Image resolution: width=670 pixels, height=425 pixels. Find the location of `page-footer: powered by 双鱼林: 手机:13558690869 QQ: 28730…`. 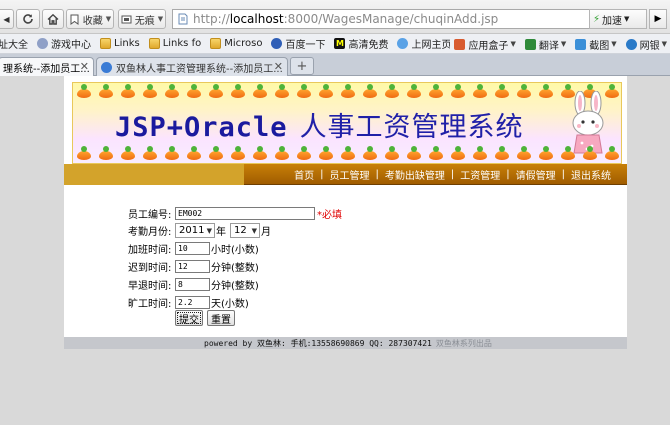

page-footer: powered by 双鱼林: 手机:13558690869 QQ: 28730… is located at coordinates (345, 343).